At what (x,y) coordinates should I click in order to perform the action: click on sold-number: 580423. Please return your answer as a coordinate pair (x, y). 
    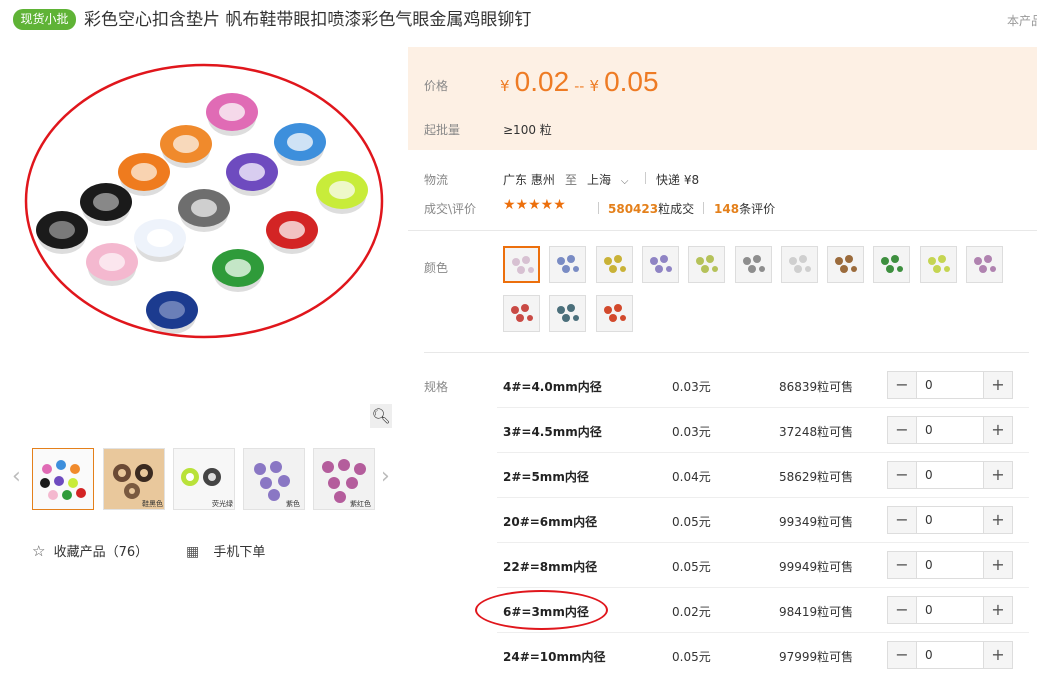
    Looking at the image, I should click on (633, 209).